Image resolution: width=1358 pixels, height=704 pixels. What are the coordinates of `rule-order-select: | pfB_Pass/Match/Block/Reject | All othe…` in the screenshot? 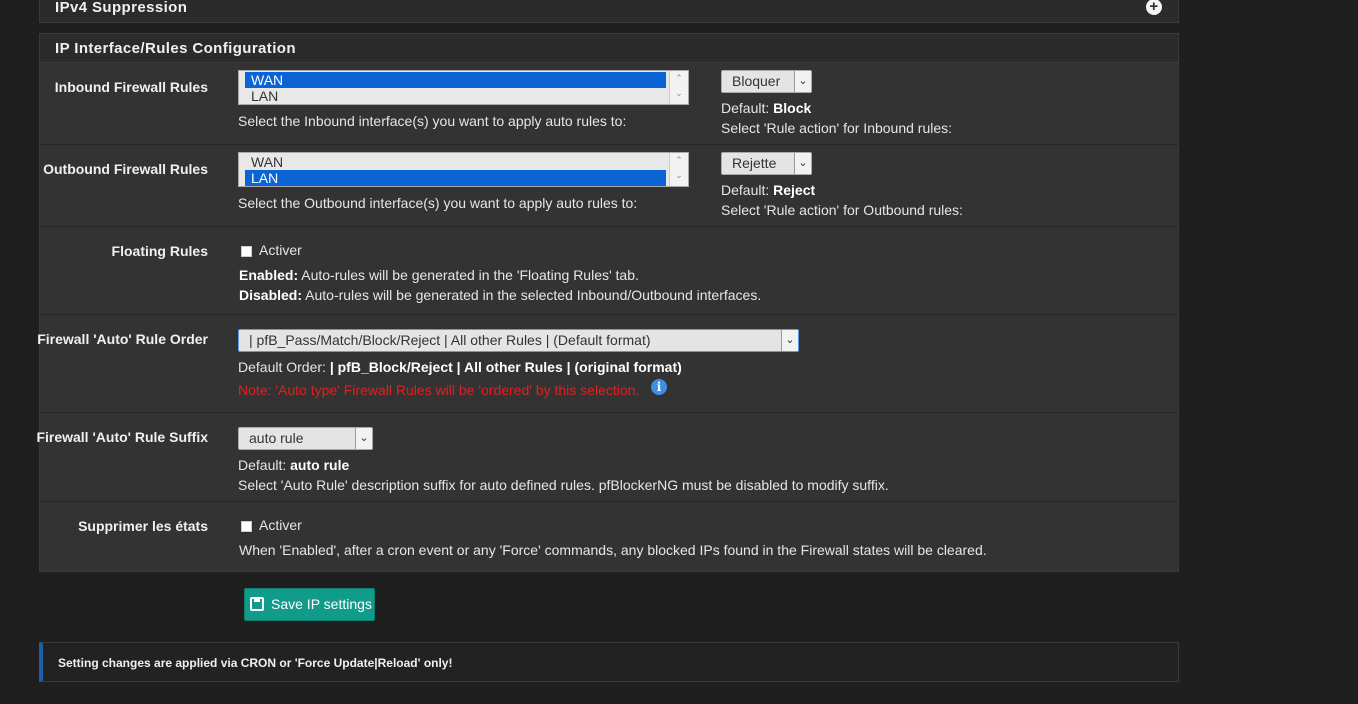 It's located at (518, 340).